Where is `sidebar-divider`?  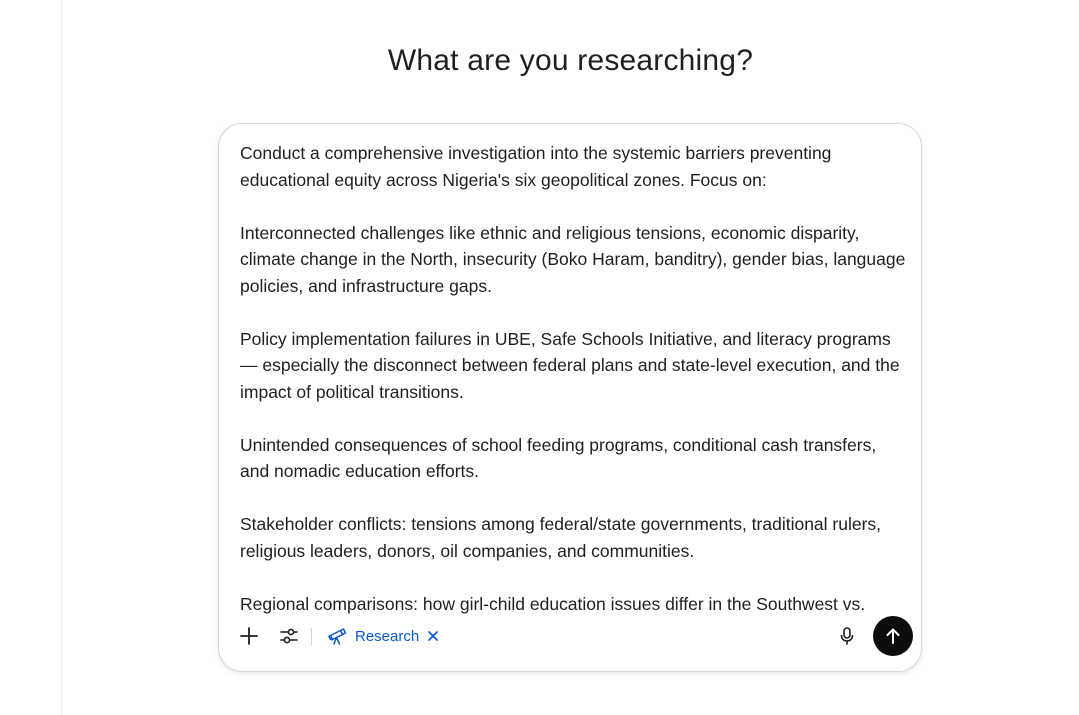
sidebar-divider is located at coordinates (61, 357).